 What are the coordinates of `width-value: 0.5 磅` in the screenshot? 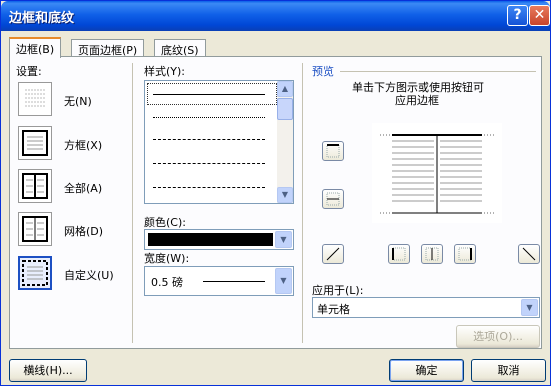 It's located at (167, 282).